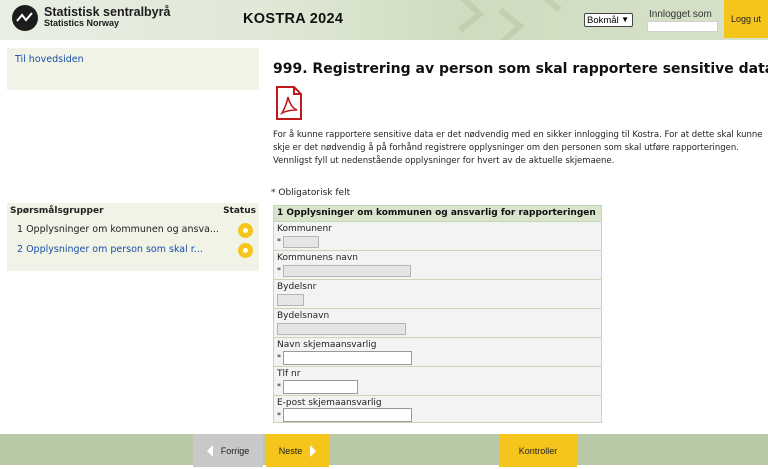 Image resolution: width=768 pixels, height=469 pixels. I want to click on next-button: Neste, so click(297, 450).